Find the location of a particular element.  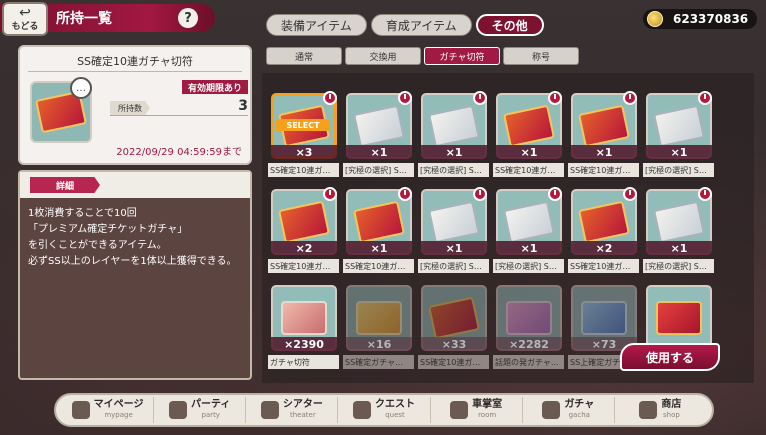

subtab-title: 称号 is located at coordinates (541, 56).